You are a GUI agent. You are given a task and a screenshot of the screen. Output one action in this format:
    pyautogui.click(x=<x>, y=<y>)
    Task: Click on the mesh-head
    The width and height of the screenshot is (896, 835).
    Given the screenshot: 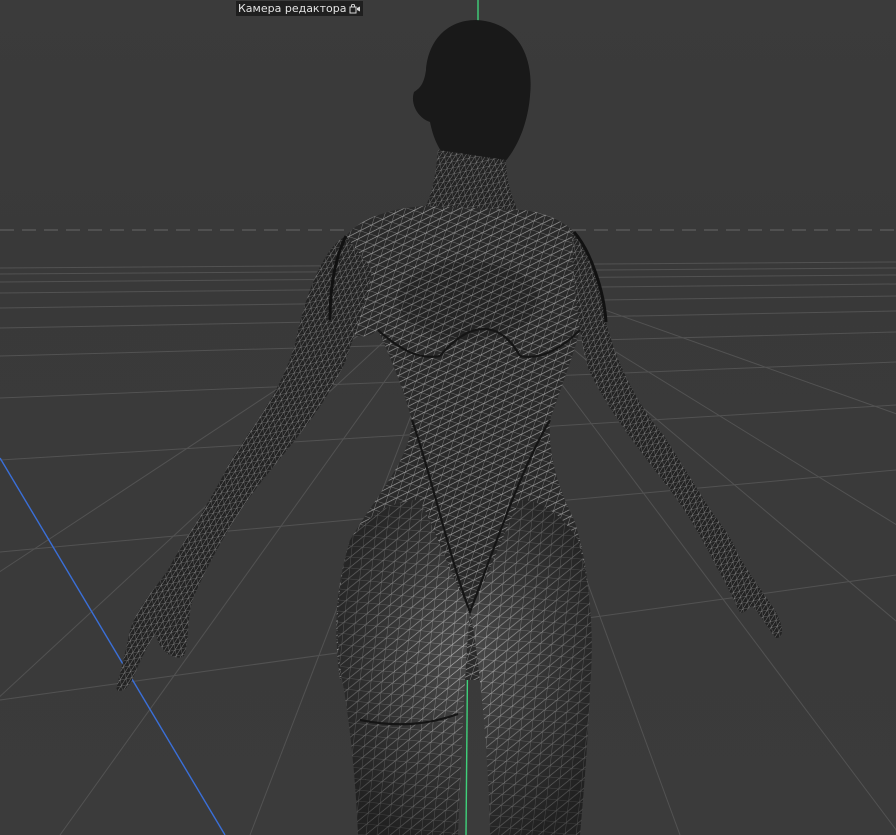 What is the action you would take?
    pyautogui.click(x=471, y=95)
    